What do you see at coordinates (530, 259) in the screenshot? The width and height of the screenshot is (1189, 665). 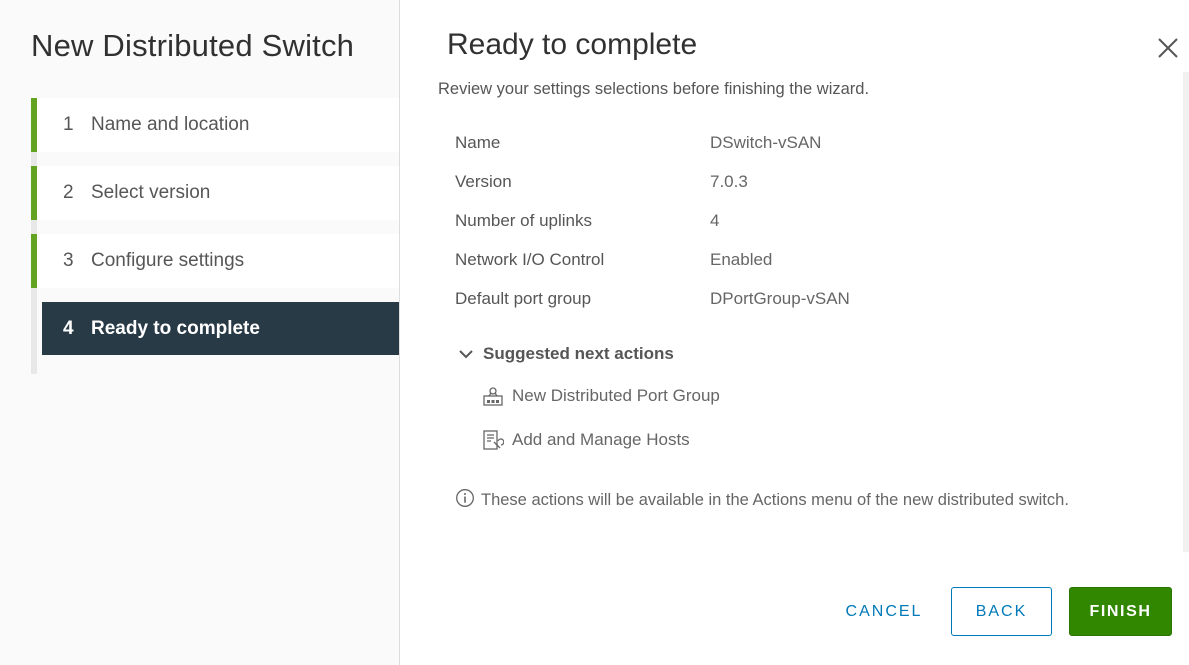 I see `summary-key: Network I/O Control` at bounding box center [530, 259].